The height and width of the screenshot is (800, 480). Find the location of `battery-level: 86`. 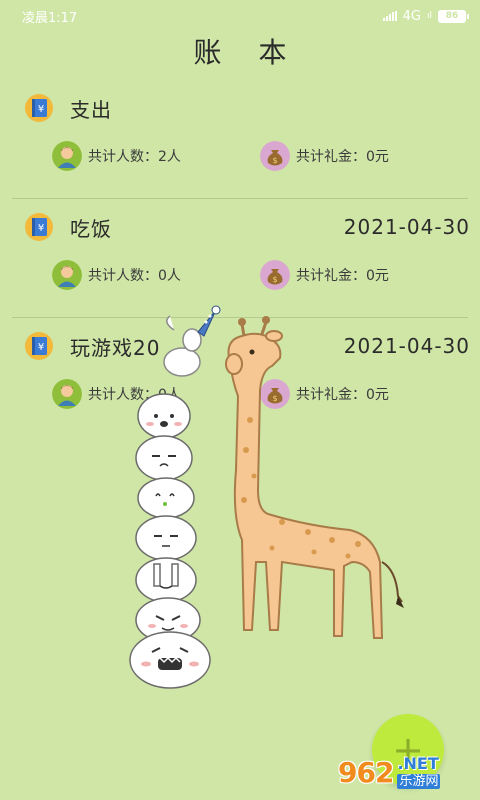

battery-level: 86 is located at coordinates (452, 16).